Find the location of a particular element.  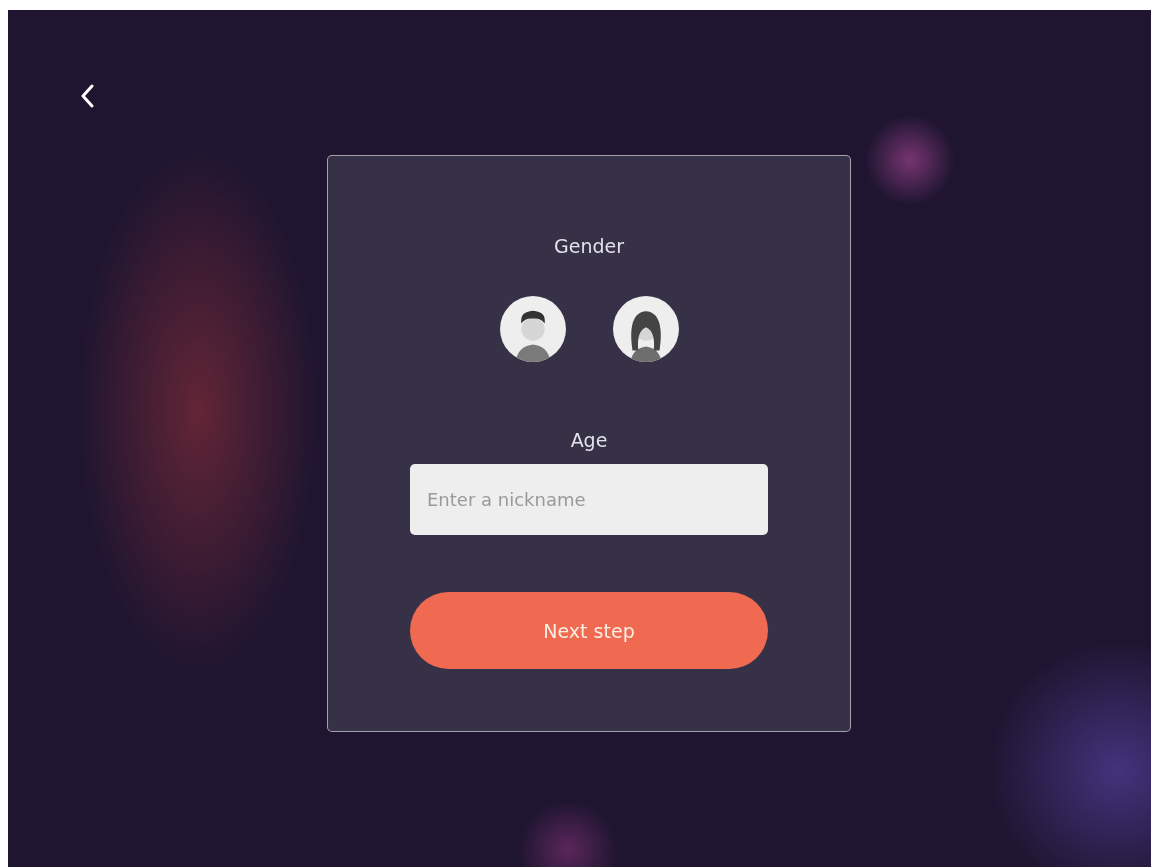

back-chevron-icon is located at coordinates (87, 96).